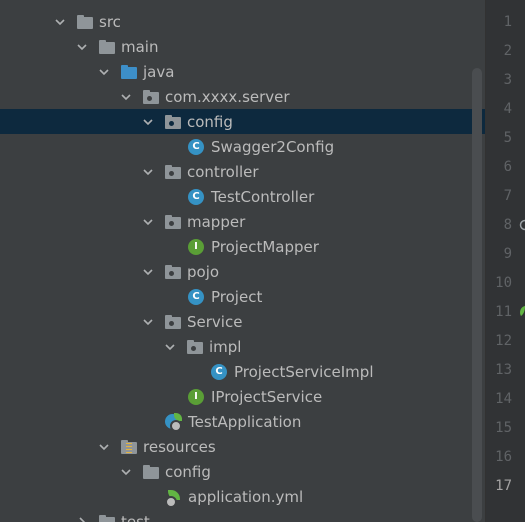 This screenshot has height=522, width=525. I want to click on tree-item-java: java, so click(242, 71).